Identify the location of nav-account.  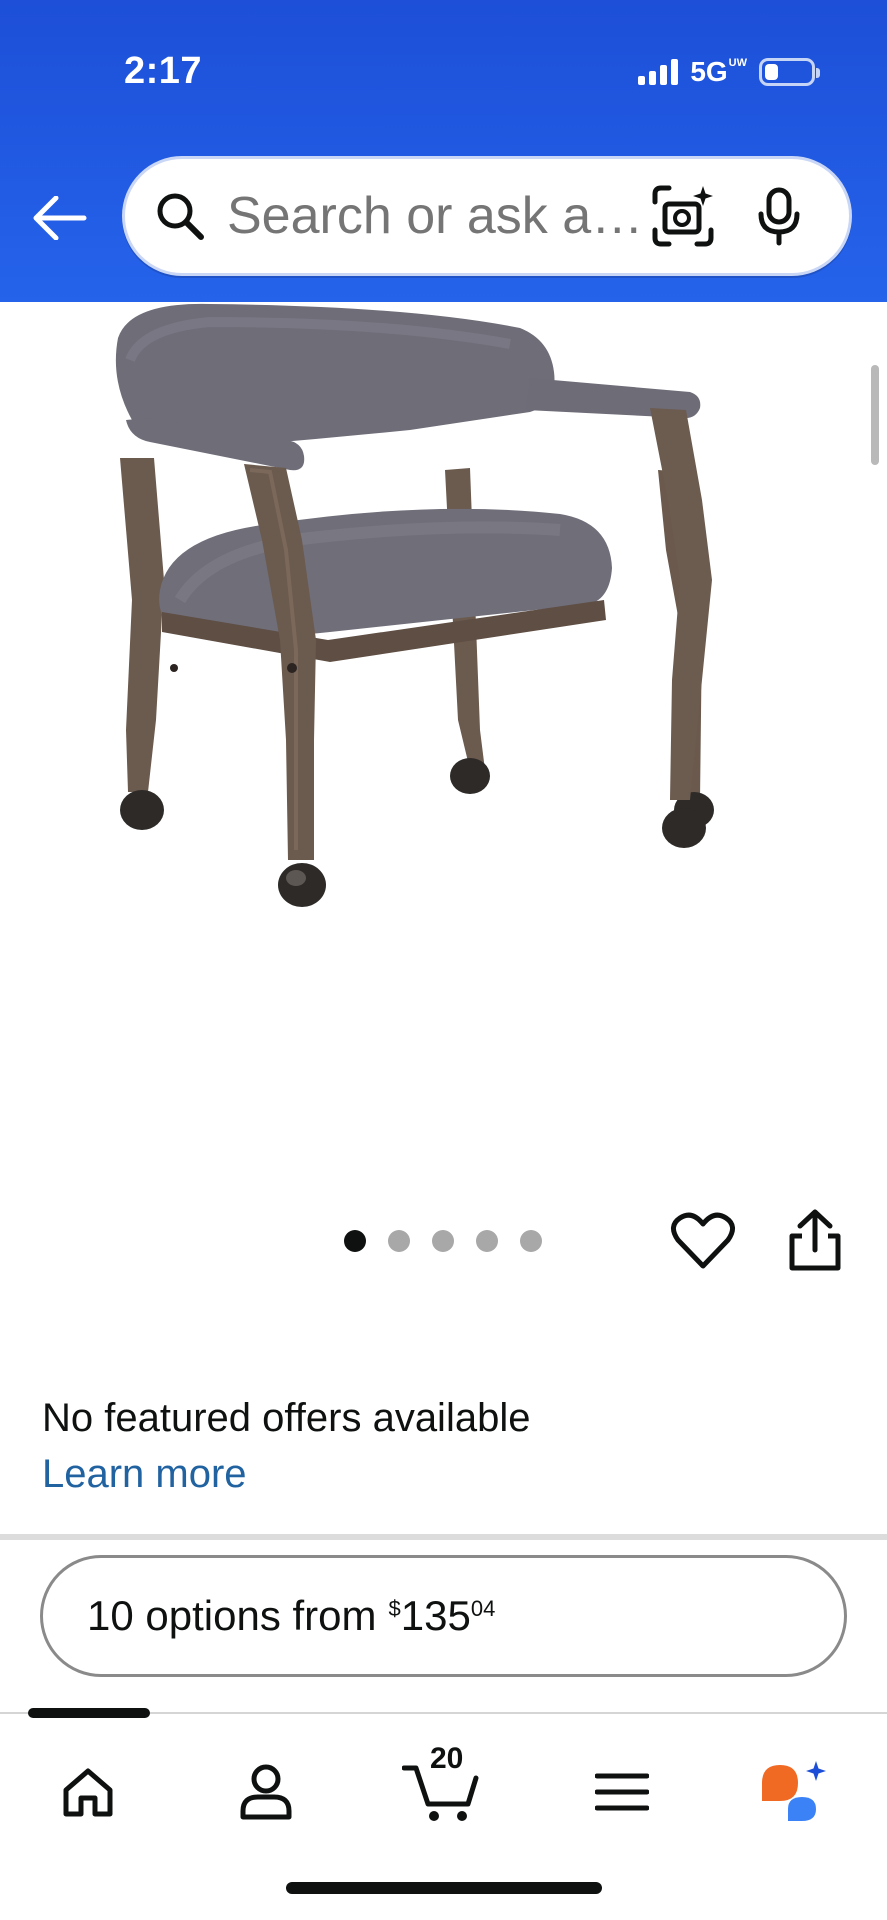
(266, 1792).